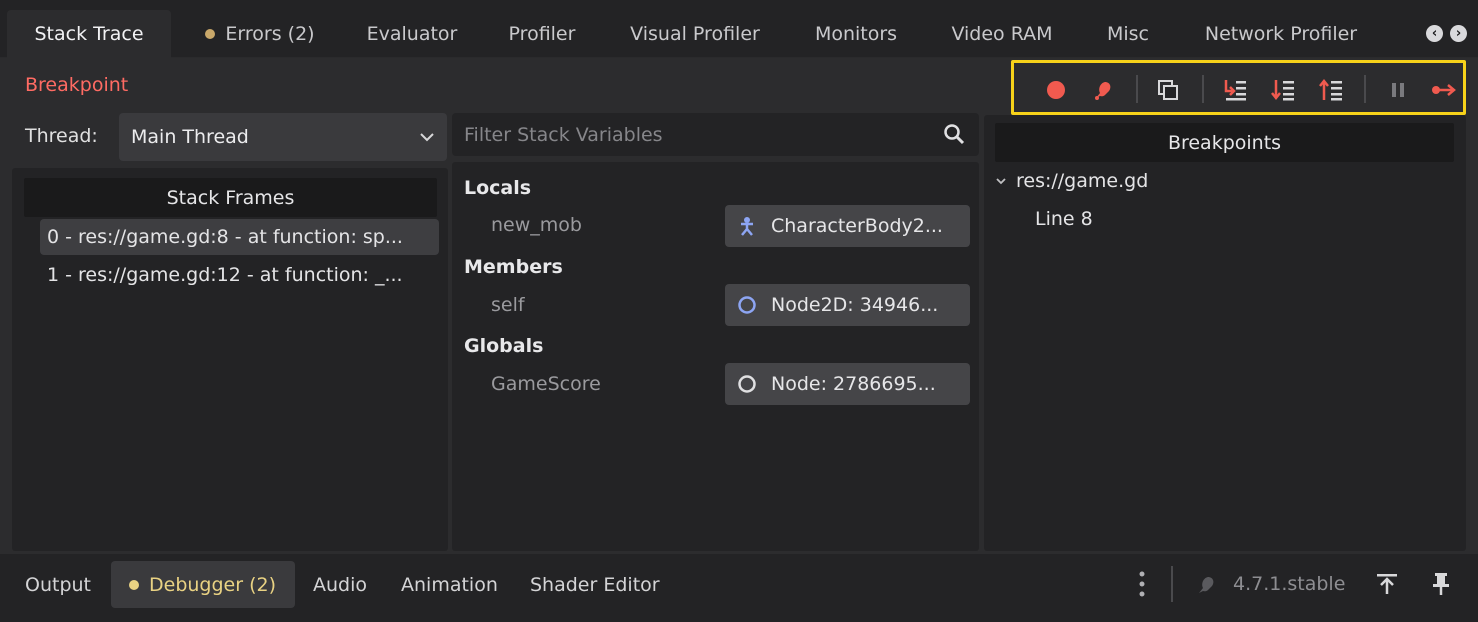  Describe the element at coordinates (1331, 90) in the screenshot. I see `step-out-icon` at that location.